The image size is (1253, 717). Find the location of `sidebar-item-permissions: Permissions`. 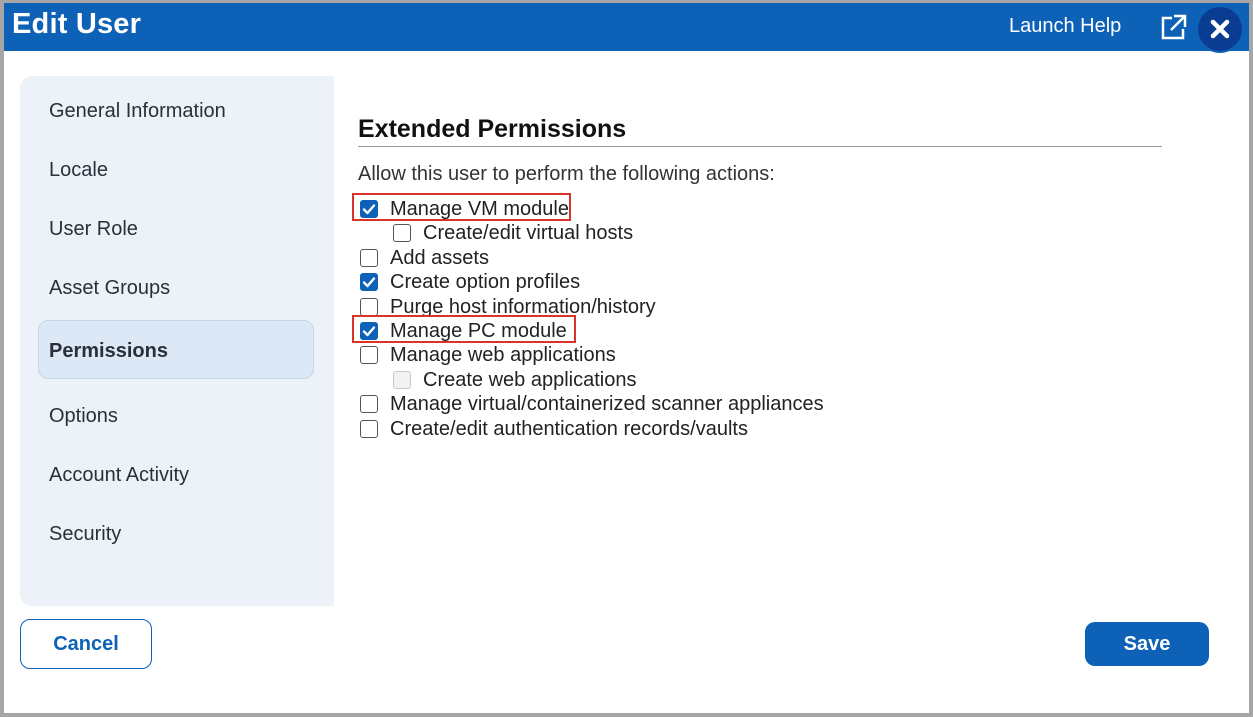

sidebar-item-permissions: Permissions is located at coordinates (176, 349).